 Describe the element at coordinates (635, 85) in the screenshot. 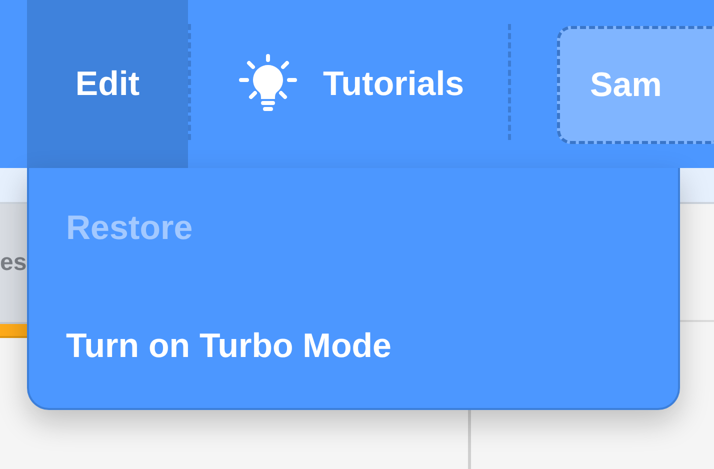

I see `menu-button: Sam` at that location.